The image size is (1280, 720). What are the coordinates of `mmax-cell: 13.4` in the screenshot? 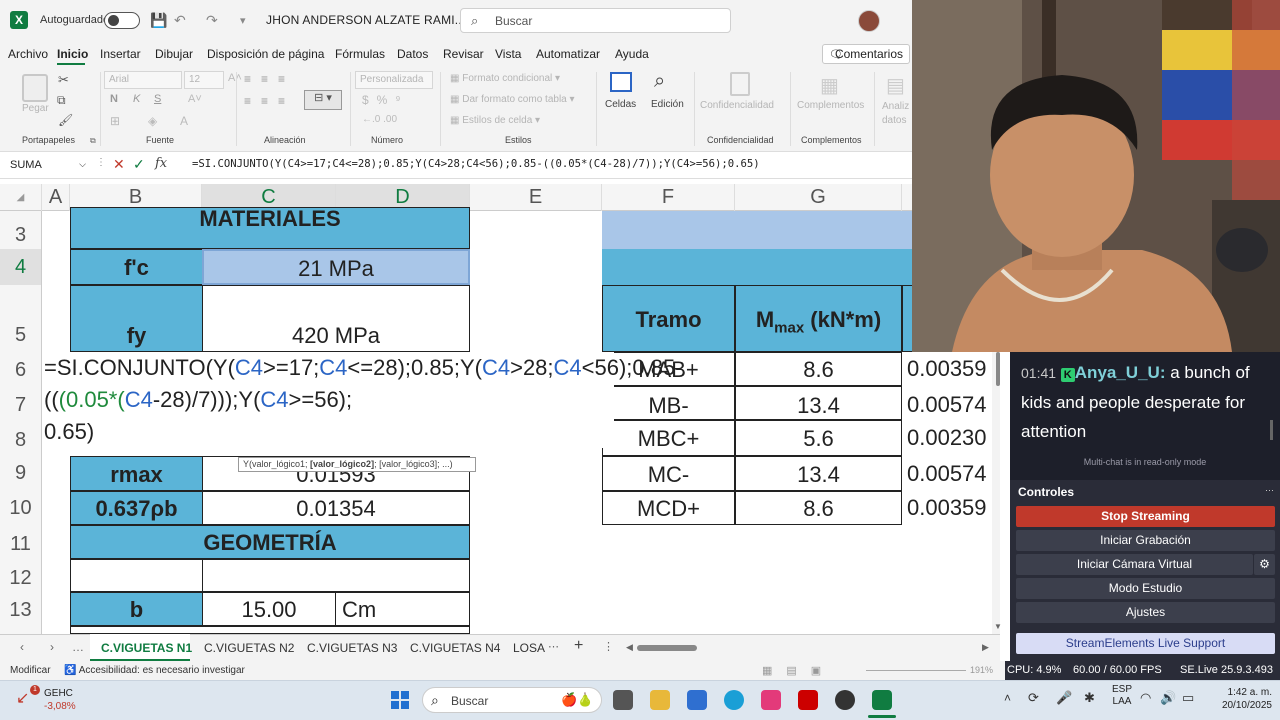 It's located at (818, 473).